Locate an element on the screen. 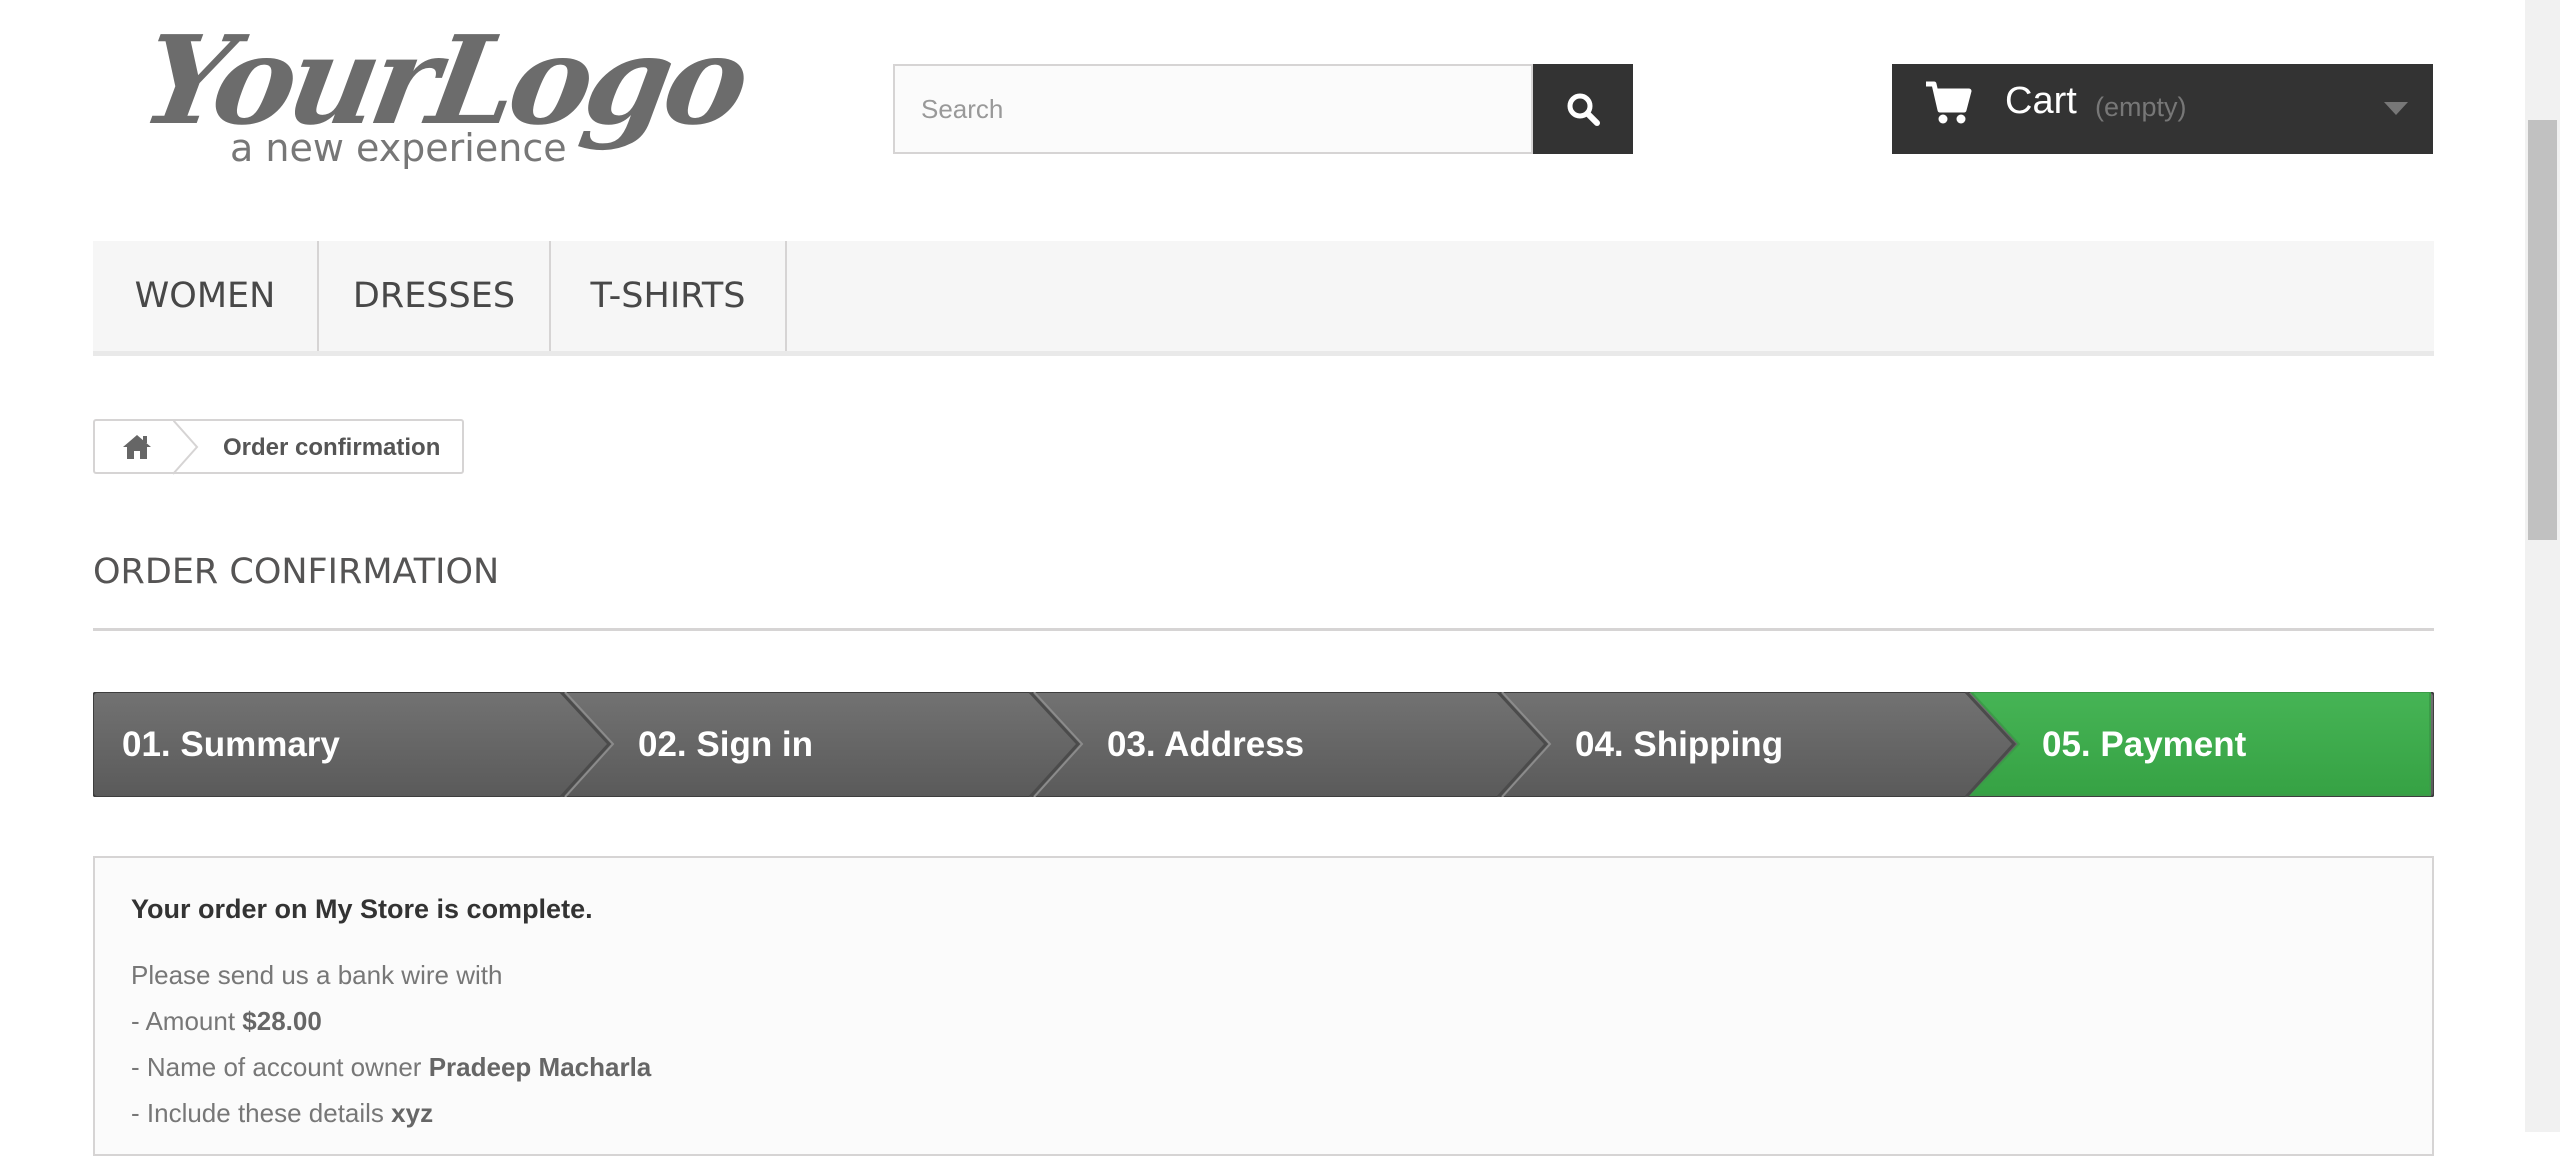 Image resolution: width=2560 pixels, height=1156 pixels. breadcrumb-home is located at coordinates (137, 446).